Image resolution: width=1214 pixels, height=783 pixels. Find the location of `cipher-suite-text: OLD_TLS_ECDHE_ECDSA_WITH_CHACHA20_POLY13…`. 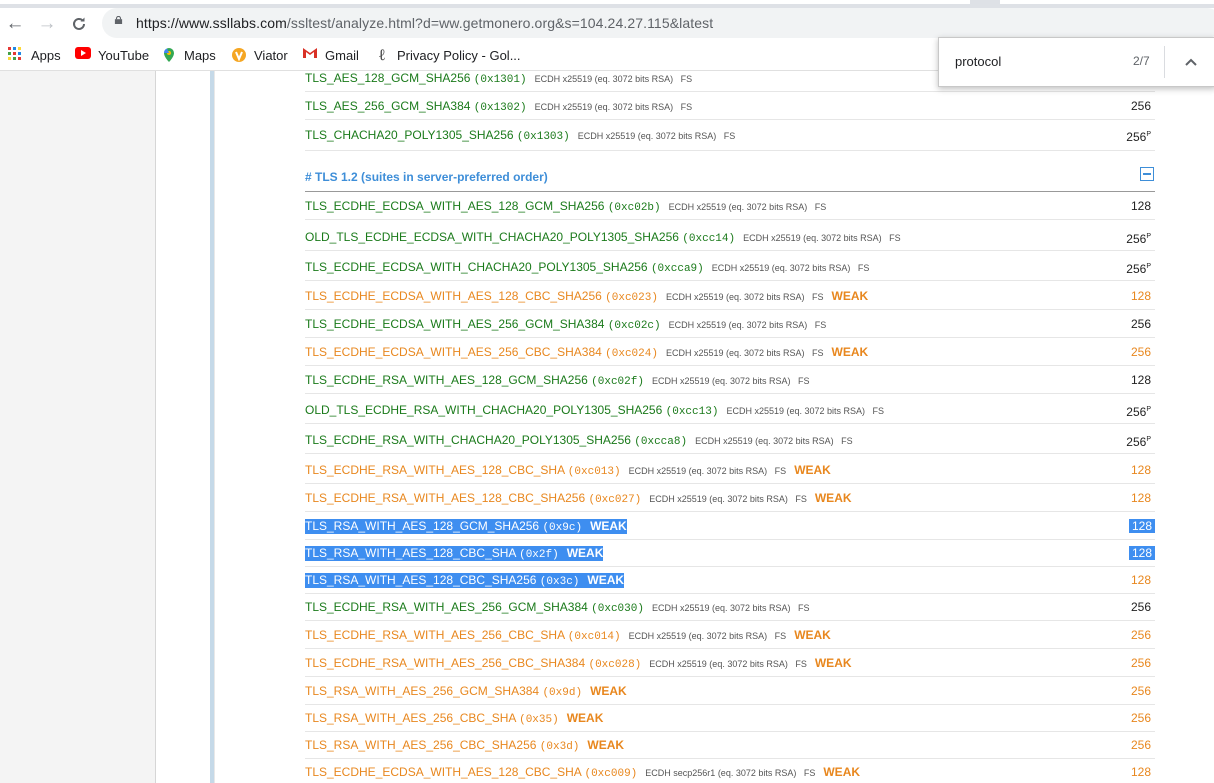

cipher-suite-text: OLD_TLS_ECDHE_ECDSA_WITH_CHACHA20_POLY13… is located at coordinates (603, 237).